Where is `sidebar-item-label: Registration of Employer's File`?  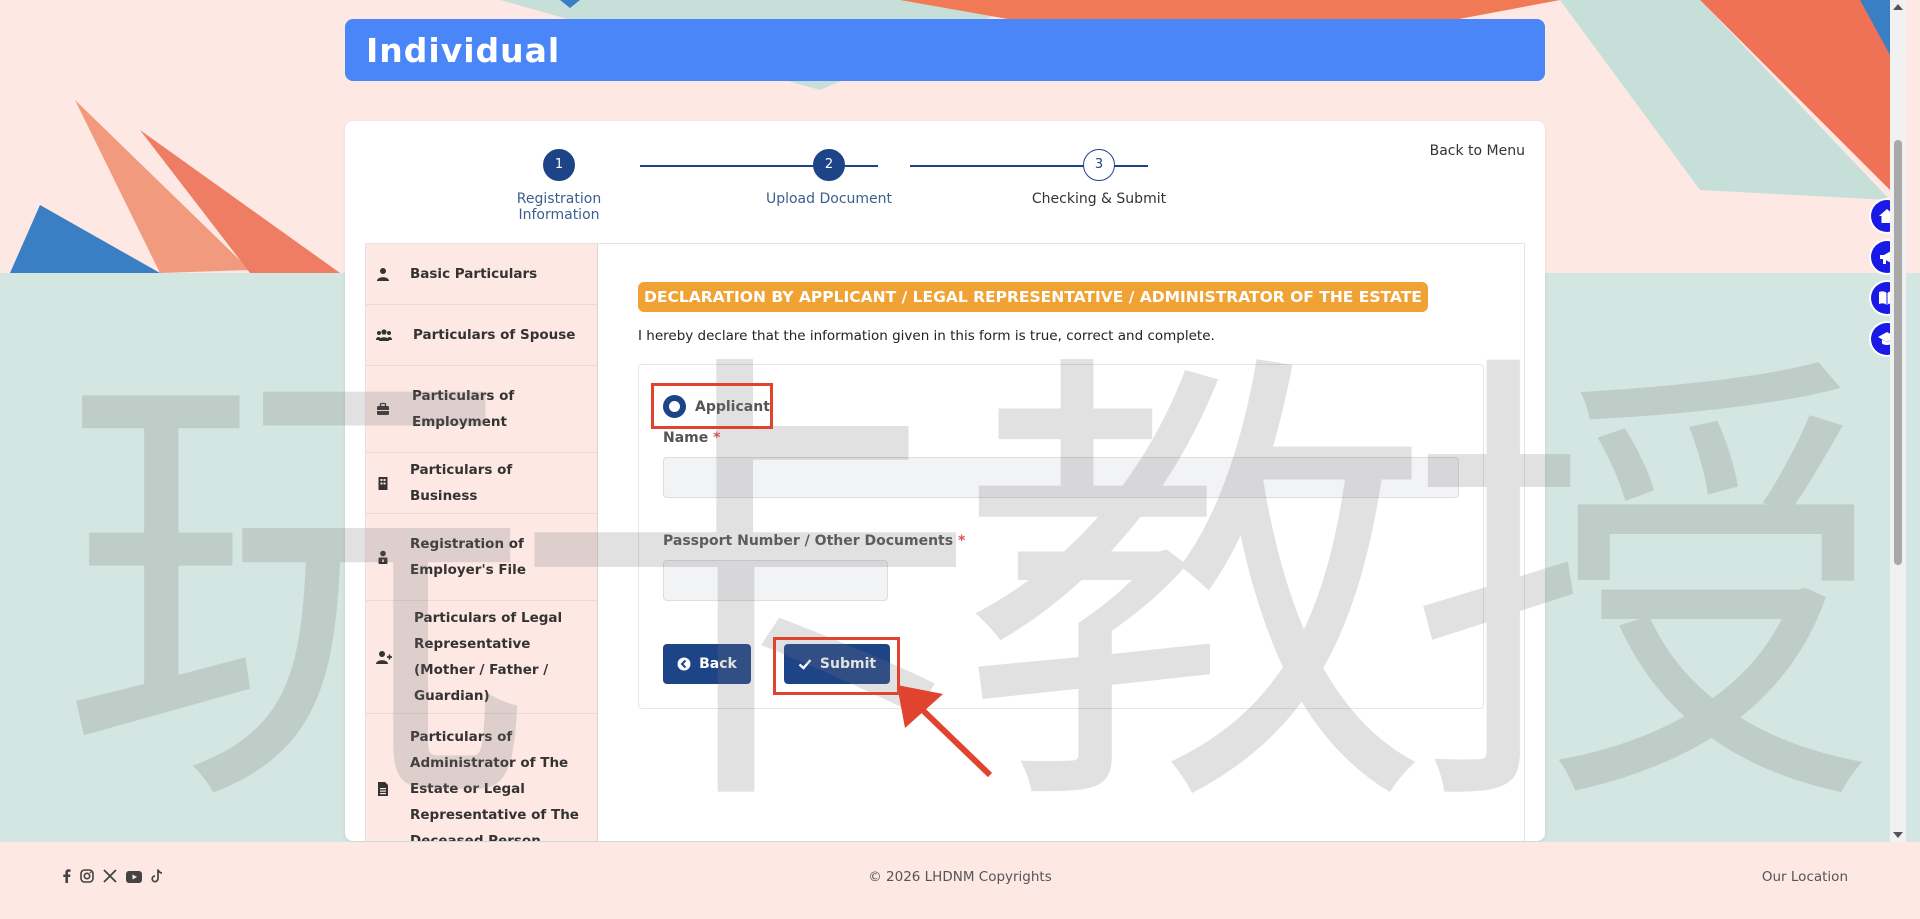
sidebar-item-label: Registration of Employer's File is located at coordinates (468, 557).